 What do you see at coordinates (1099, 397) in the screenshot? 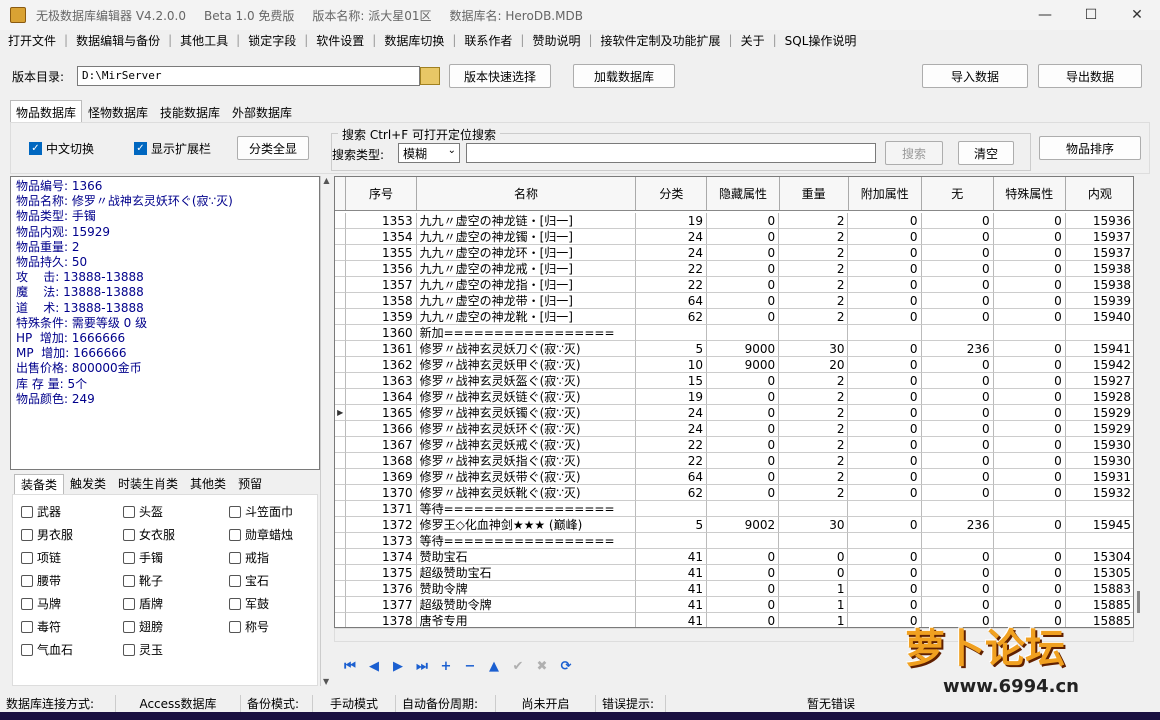
I see `table-cell: 15928` at bounding box center [1099, 397].